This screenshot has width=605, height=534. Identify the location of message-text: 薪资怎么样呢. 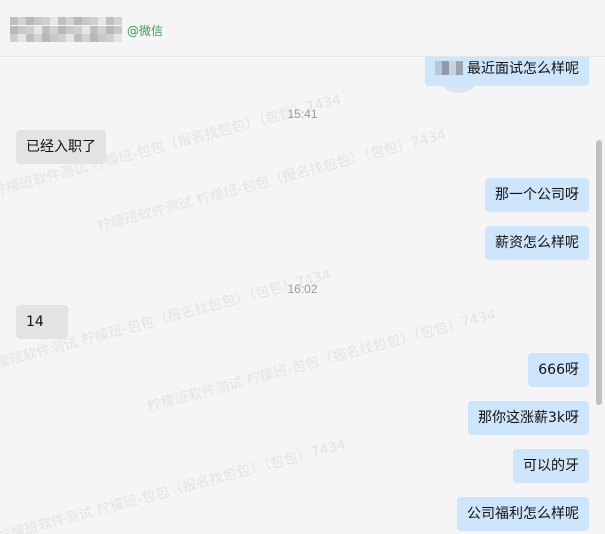
(537, 243).